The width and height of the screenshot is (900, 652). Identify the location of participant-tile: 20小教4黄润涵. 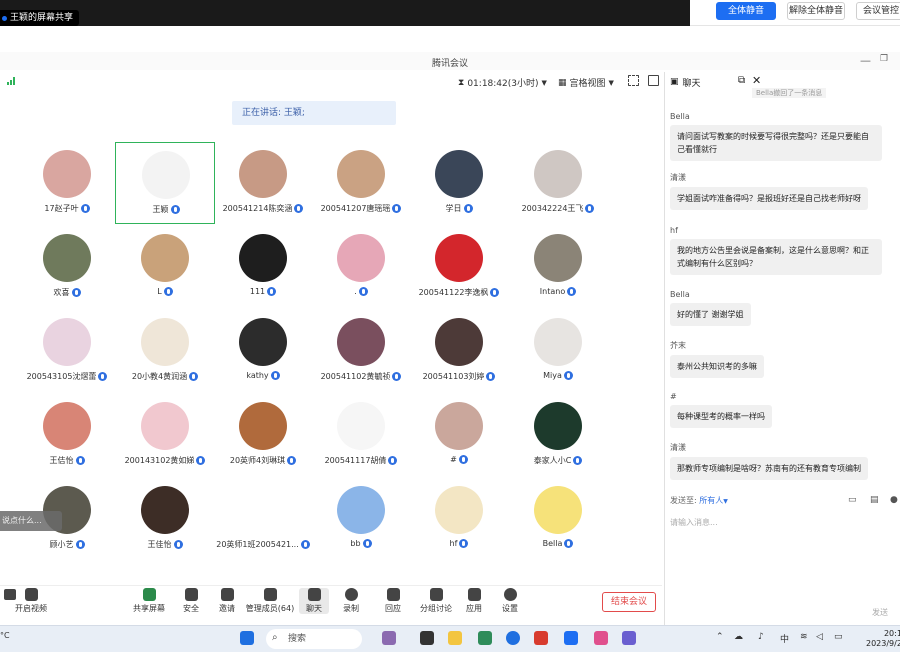
(165, 351).